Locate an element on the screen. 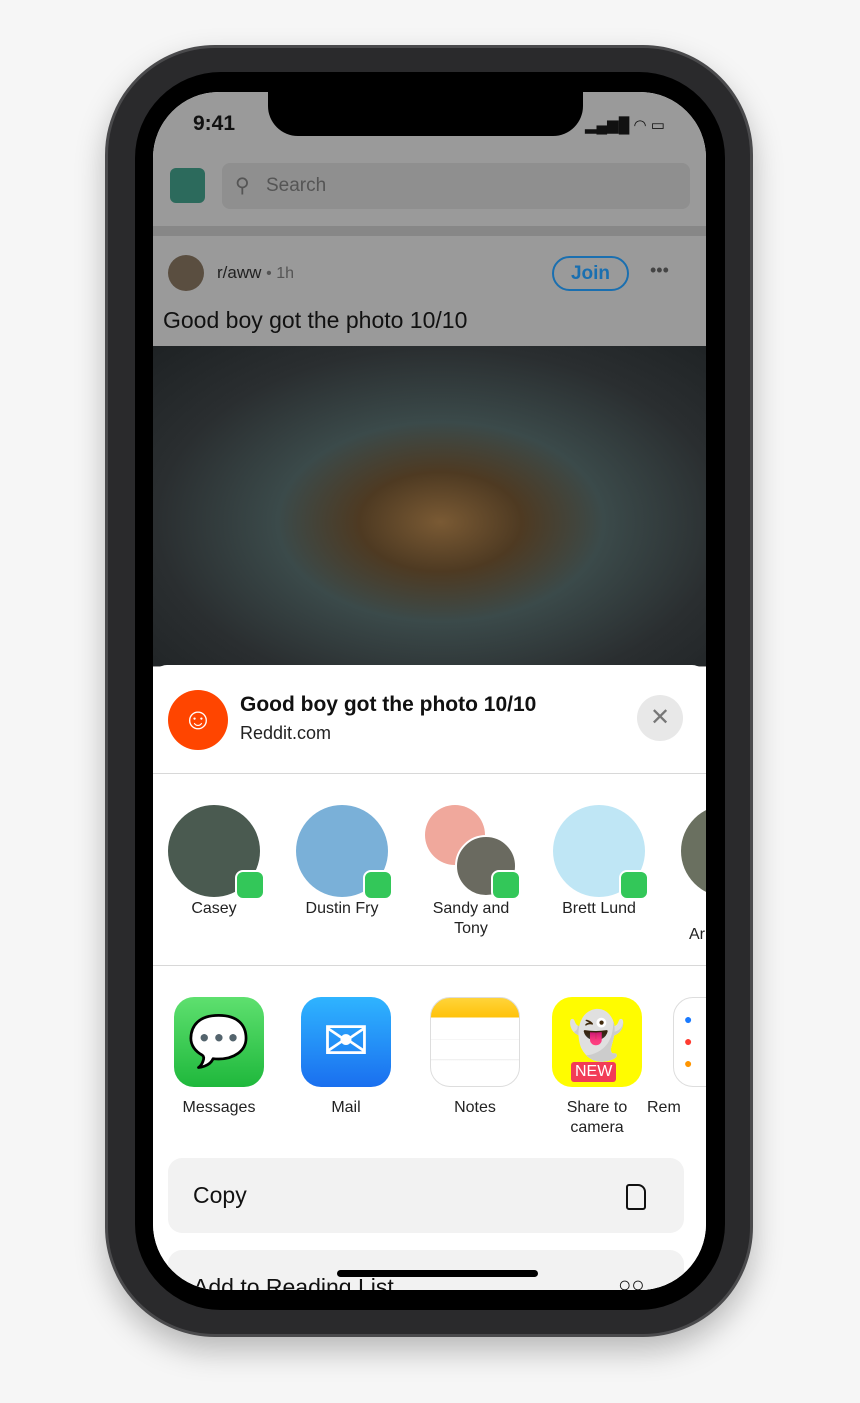  post-meta: r/aww • 1h is located at coordinates (255, 273).